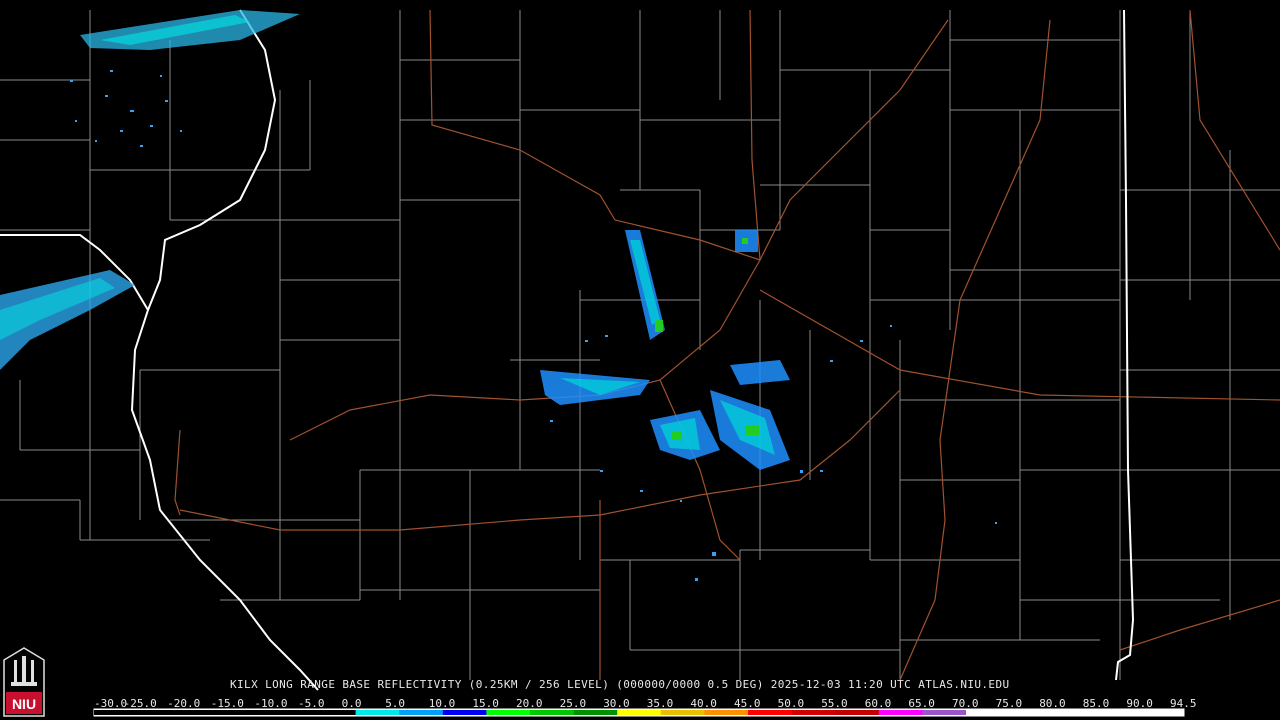 The height and width of the screenshot is (720, 1280). Describe the element at coordinates (1183, 703) in the screenshot. I see `colorbar-label: 94.5` at that location.